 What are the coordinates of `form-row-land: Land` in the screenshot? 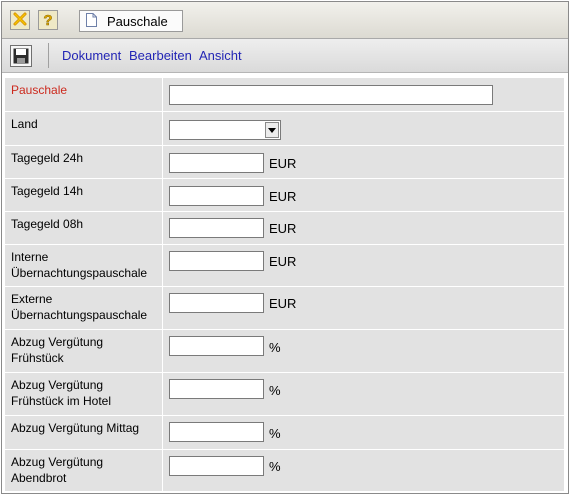 It's located at (284, 128).